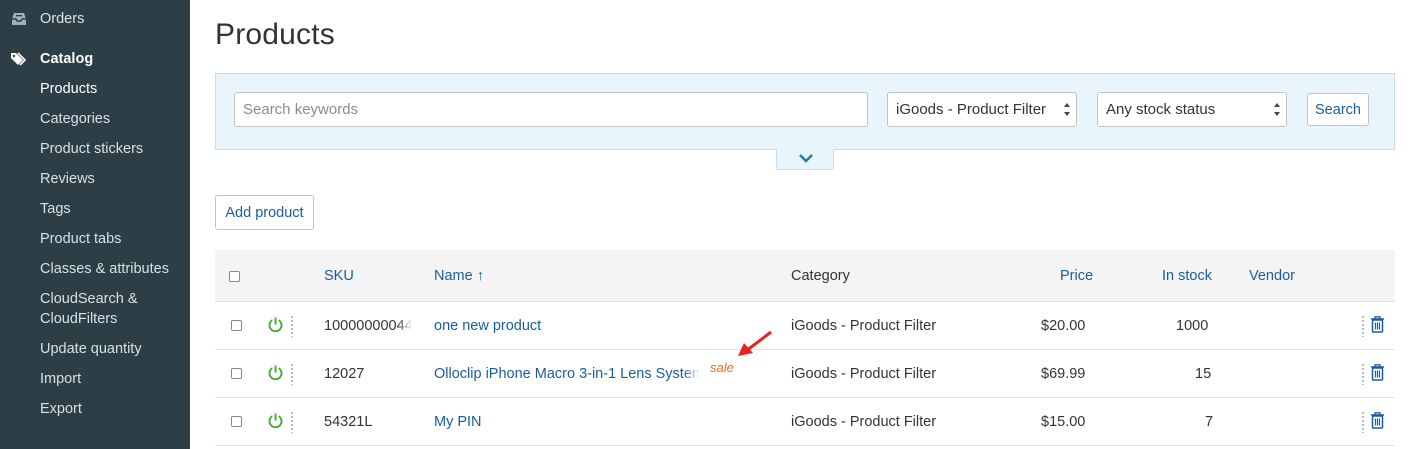 Image resolution: width=1423 pixels, height=449 pixels. I want to click on sku-cell: 10000000044, so click(368, 326).